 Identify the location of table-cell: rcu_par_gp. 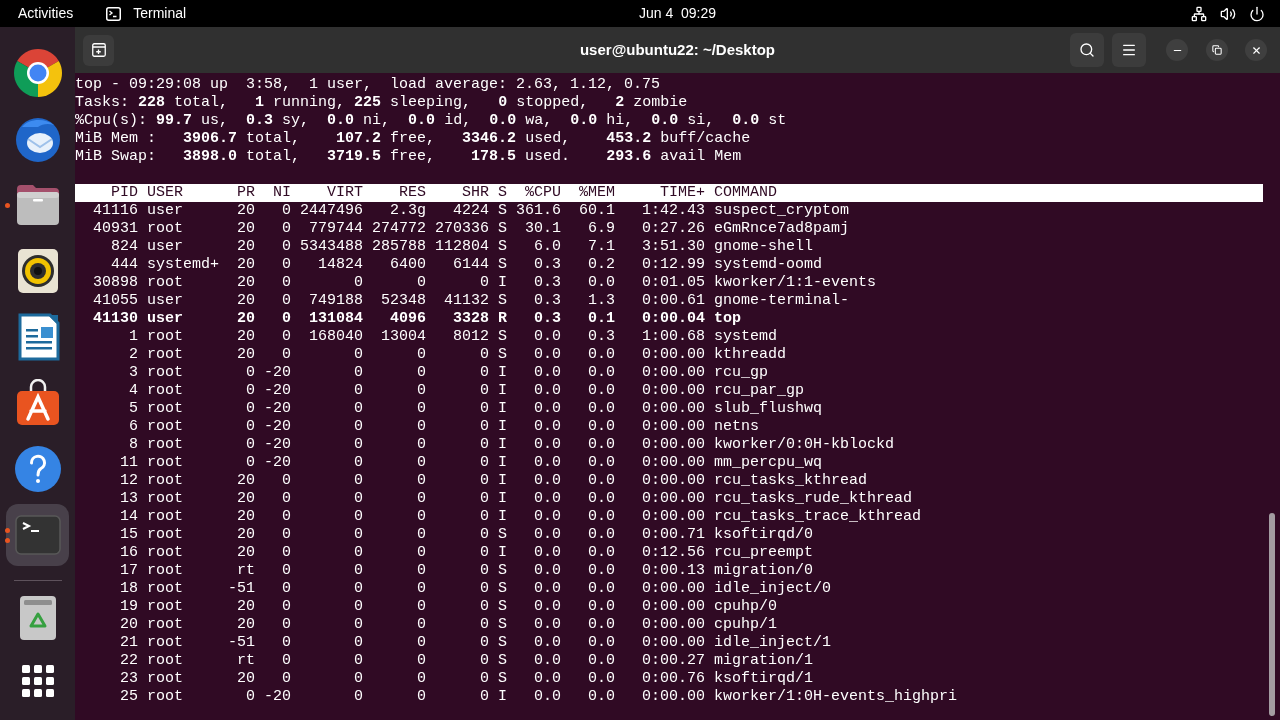
(759, 391).